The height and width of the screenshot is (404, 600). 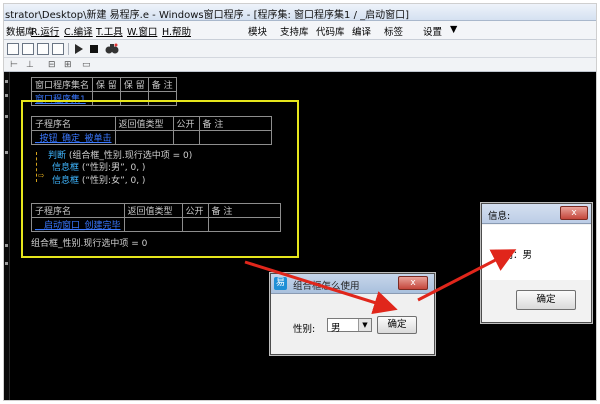 What do you see at coordinates (453, 29) in the screenshot?
I see `menu-dropdown-icon: ▼` at bounding box center [453, 29].